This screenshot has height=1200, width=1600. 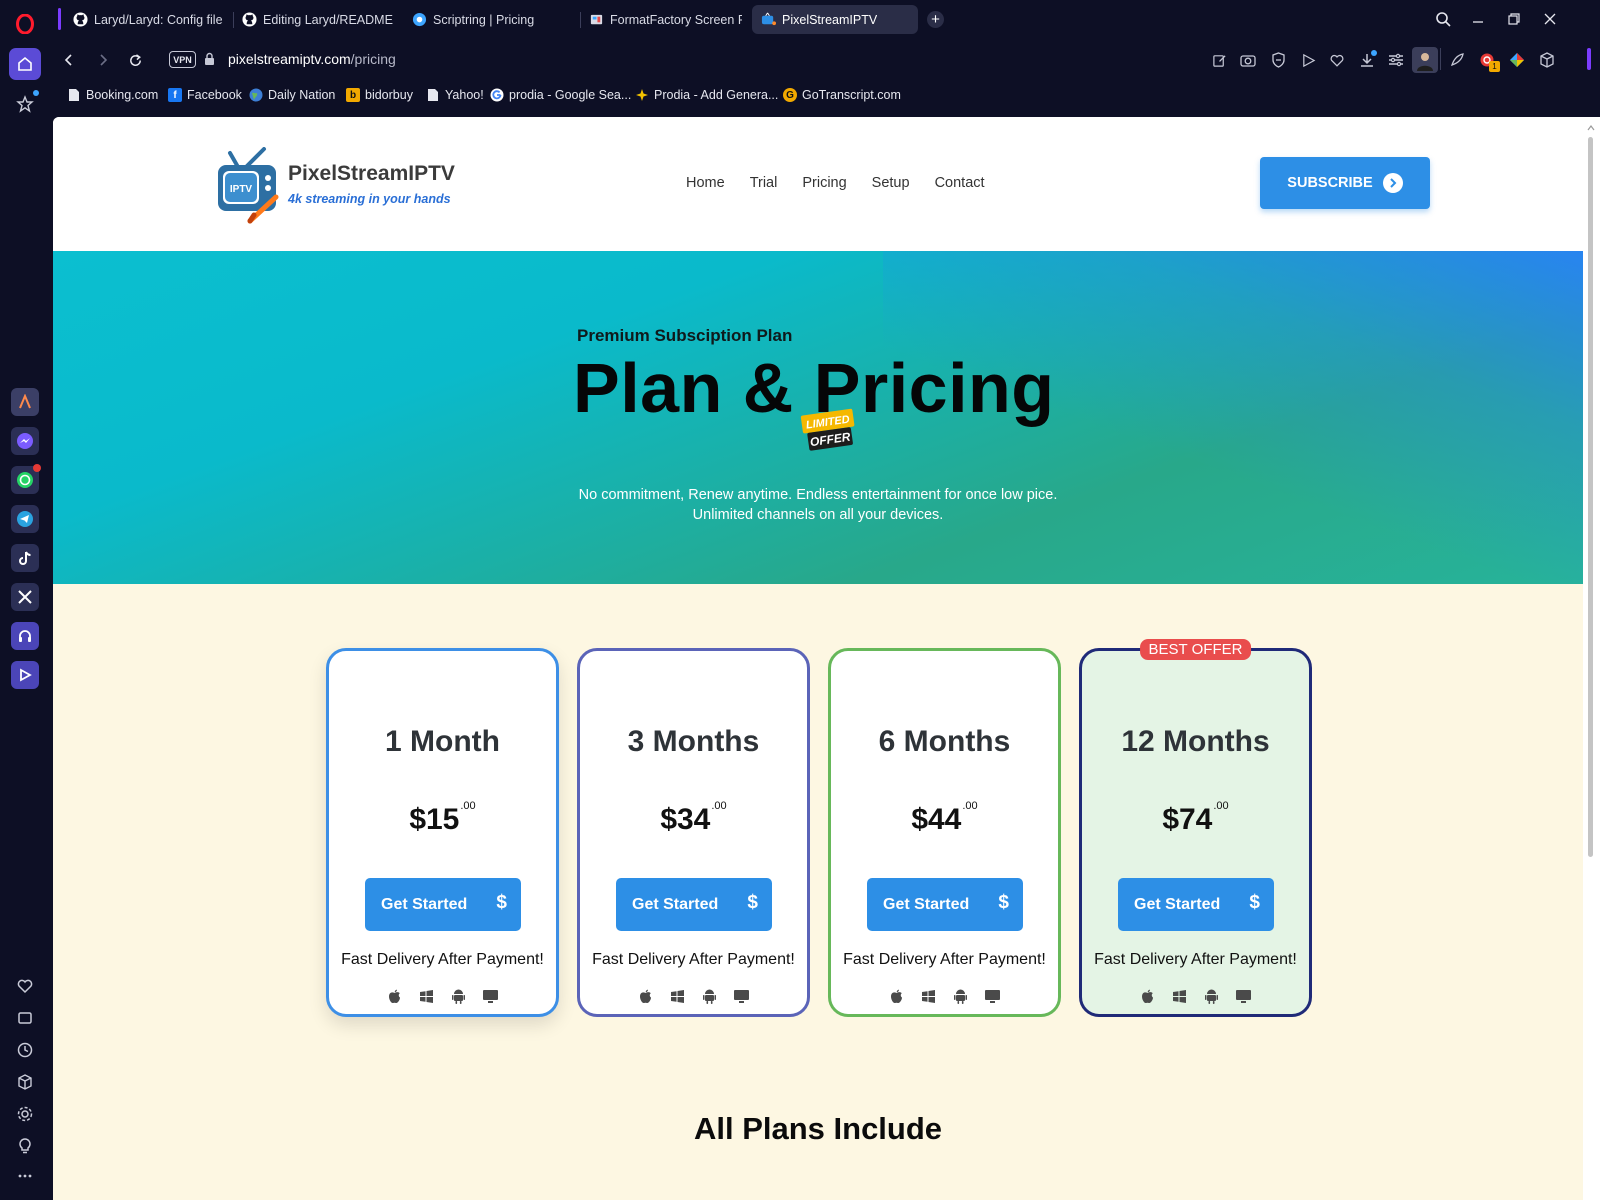 What do you see at coordinates (25, 558) in the screenshot?
I see `tiktok-icon` at bounding box center [25, 558].